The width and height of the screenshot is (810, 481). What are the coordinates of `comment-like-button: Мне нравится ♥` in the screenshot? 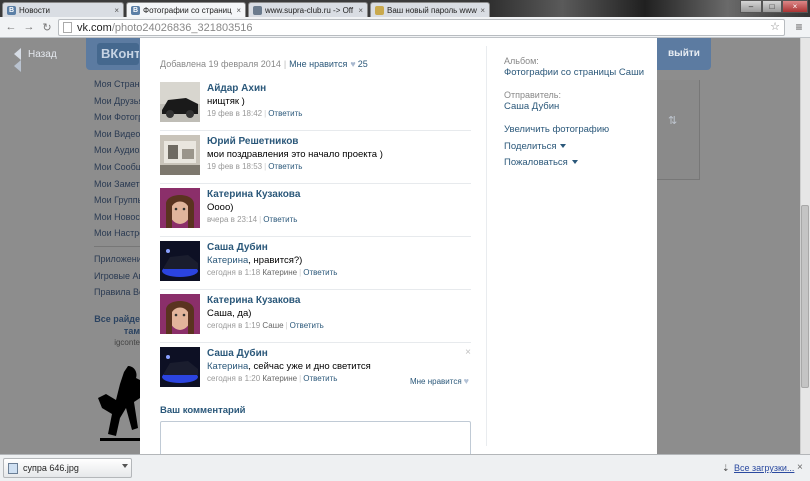 It's located at (440, 381).